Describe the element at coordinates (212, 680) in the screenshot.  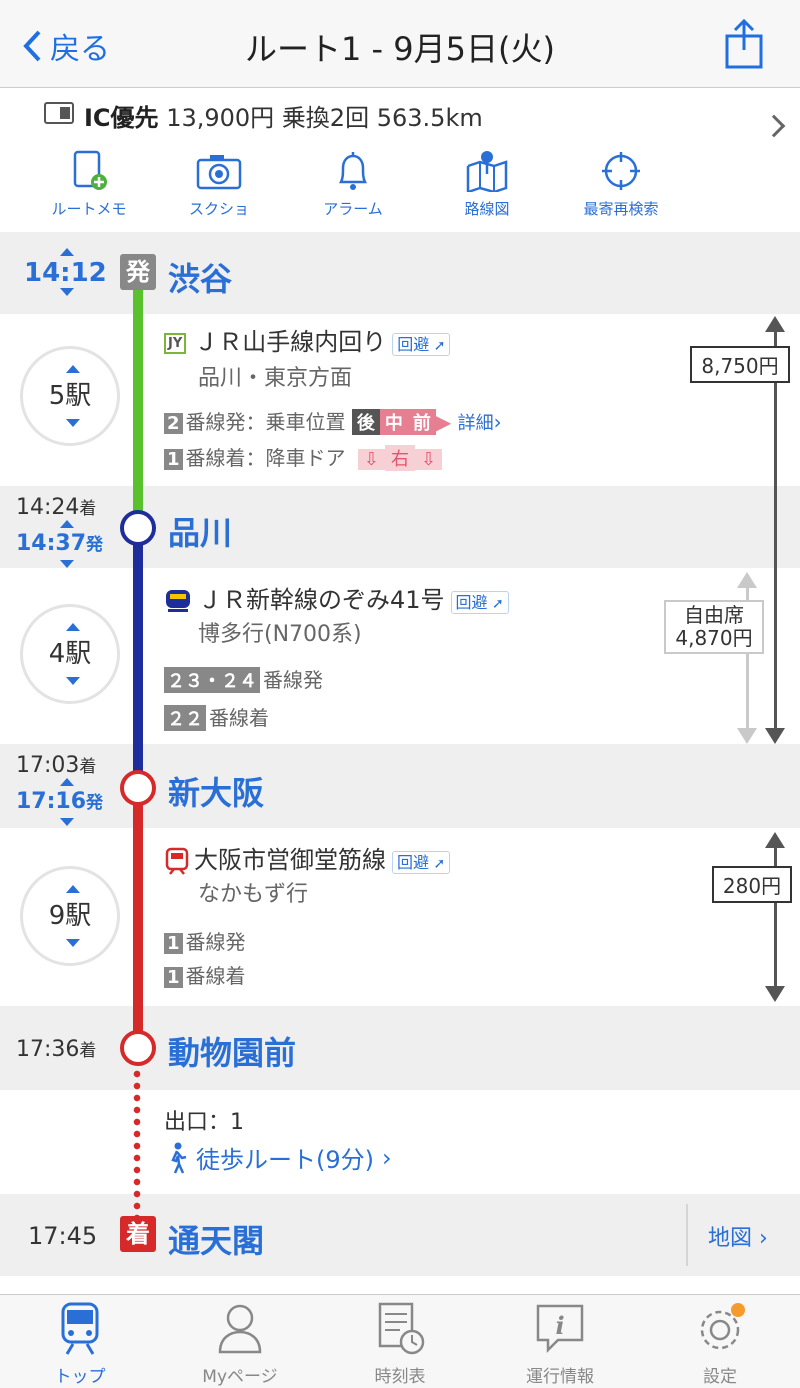
I see `platform-number: ２３・２４` at that location.